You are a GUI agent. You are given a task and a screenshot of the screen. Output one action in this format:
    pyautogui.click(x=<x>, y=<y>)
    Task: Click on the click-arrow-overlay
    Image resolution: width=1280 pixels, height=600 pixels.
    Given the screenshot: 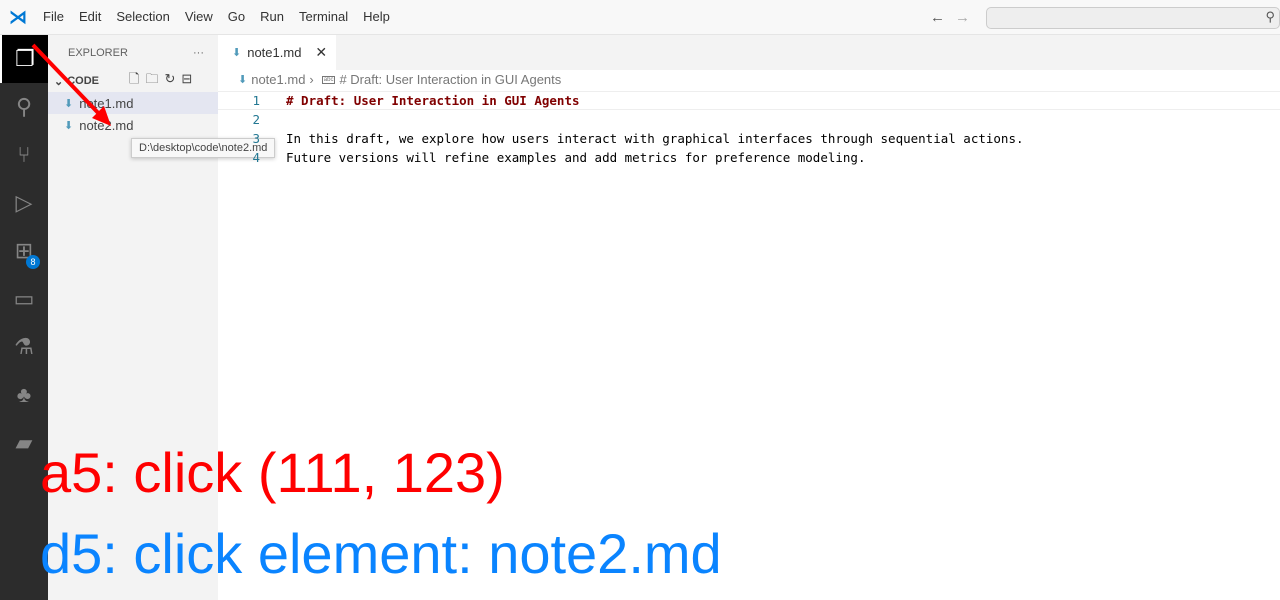 What is the action you would take?
    pyautogui.click(x=71, y=84)
    